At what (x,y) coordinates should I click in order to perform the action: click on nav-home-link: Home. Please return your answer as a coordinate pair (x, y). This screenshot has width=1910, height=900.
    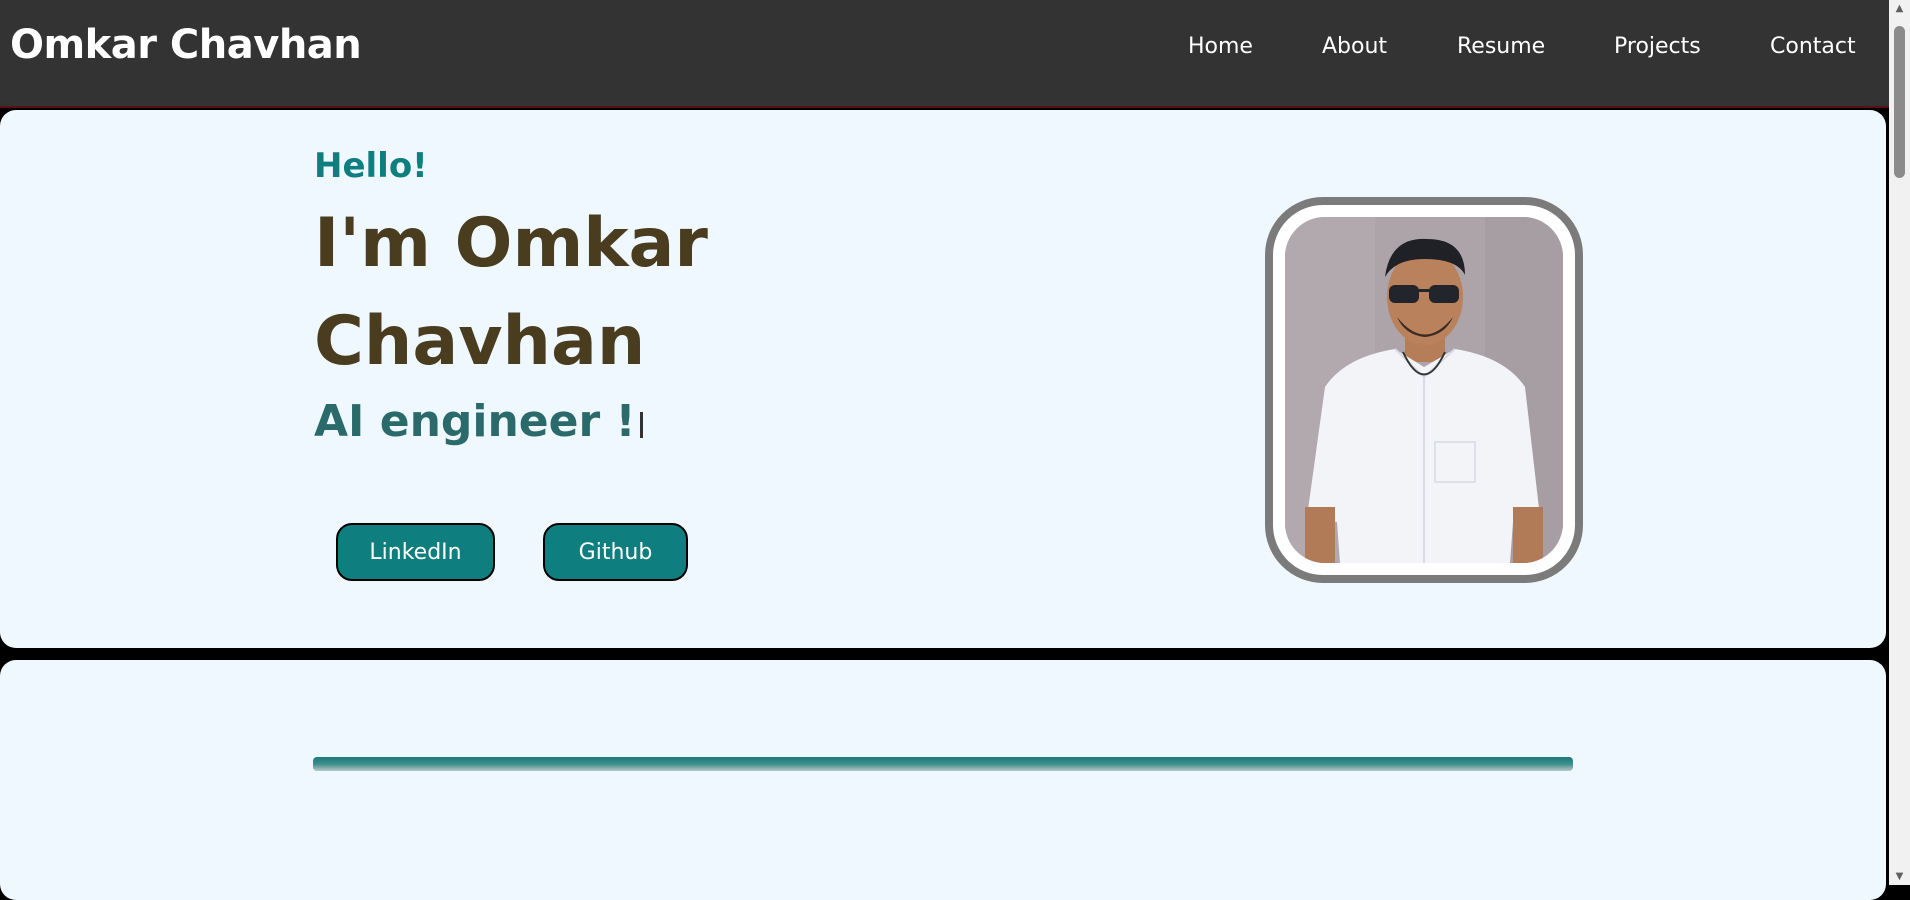
    Looking at the image, I should click on (1220, 46).